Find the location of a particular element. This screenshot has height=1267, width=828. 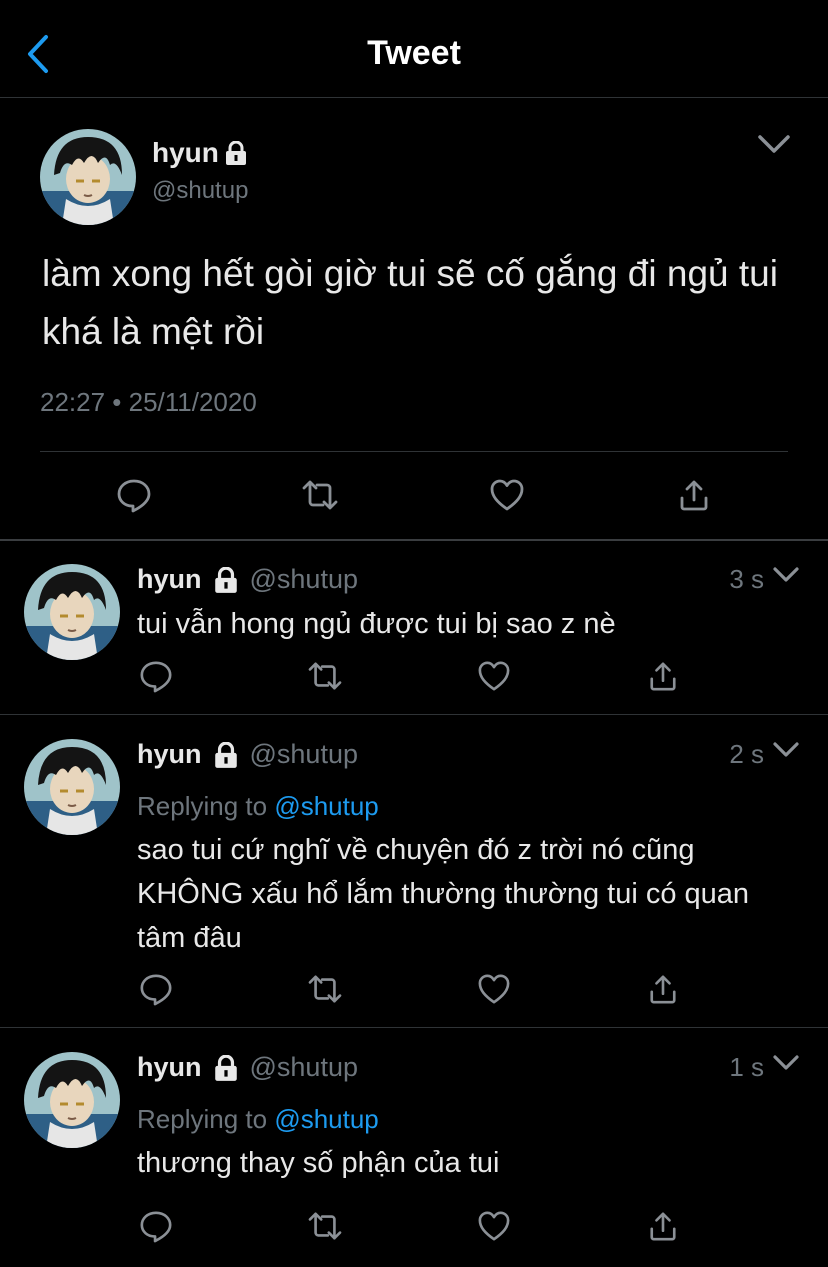

tweet-text: thương thay số phận của tui is located at coordinates (318, 1163).